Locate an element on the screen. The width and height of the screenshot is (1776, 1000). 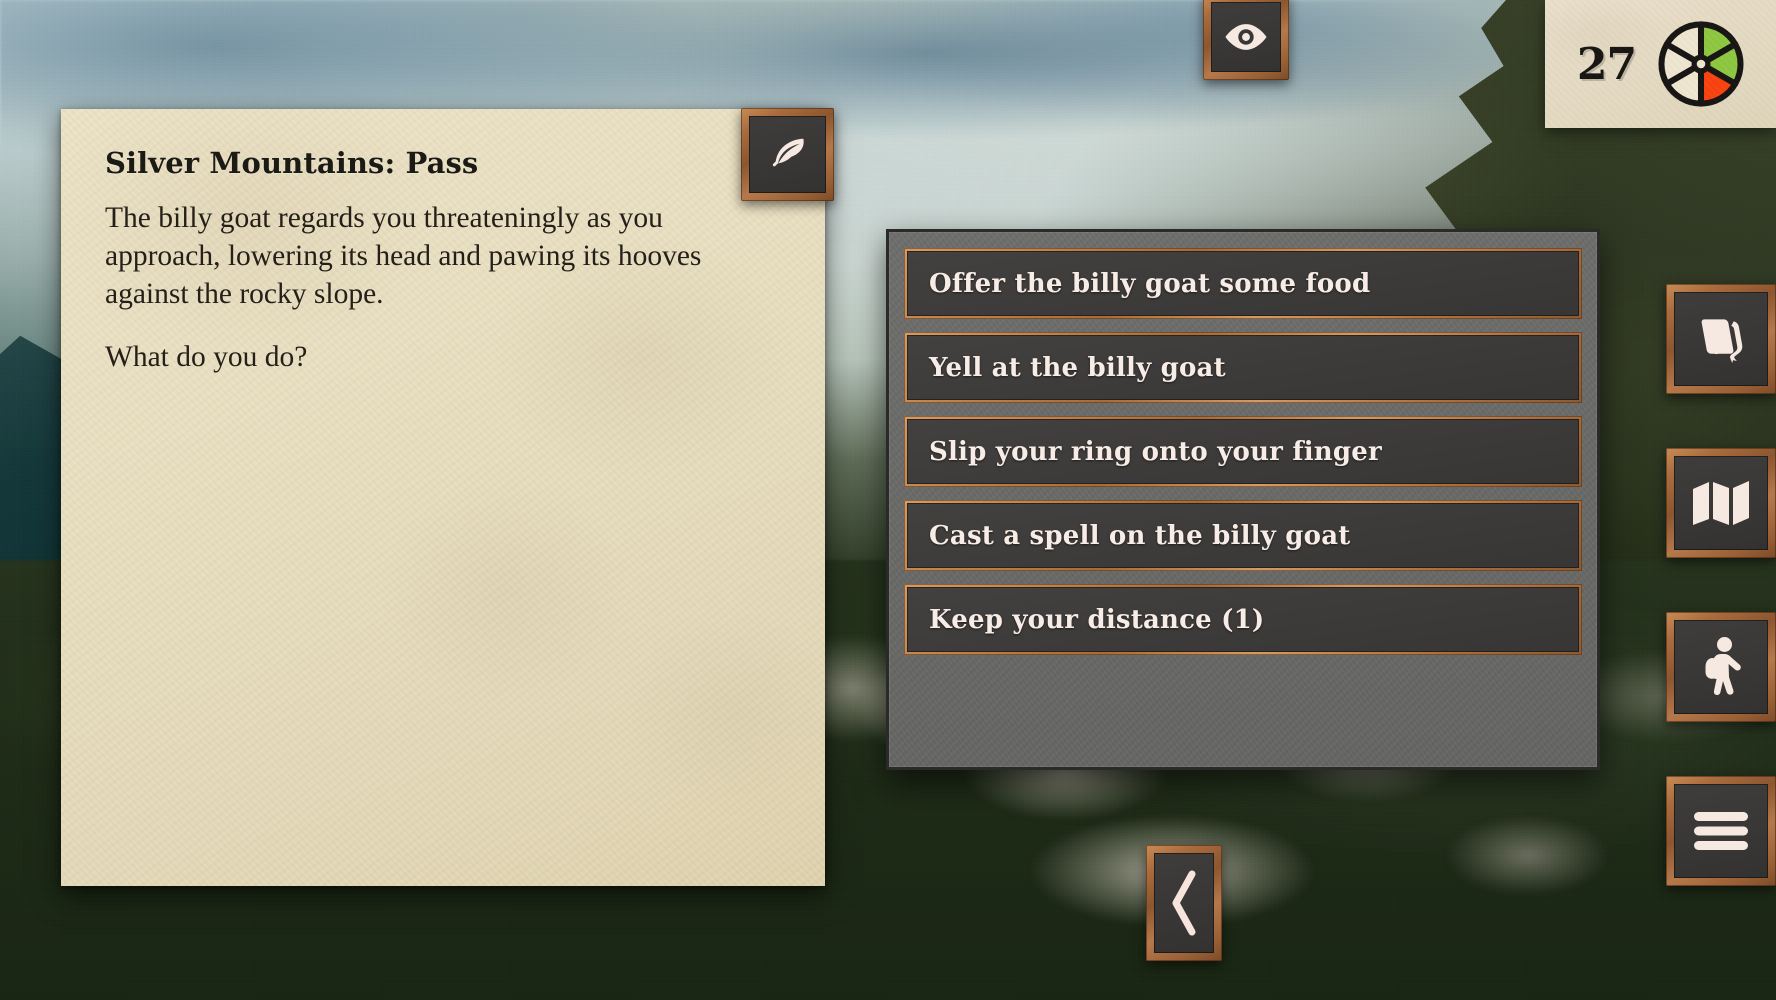
menu-icon is located at coordinates (1721, 831).